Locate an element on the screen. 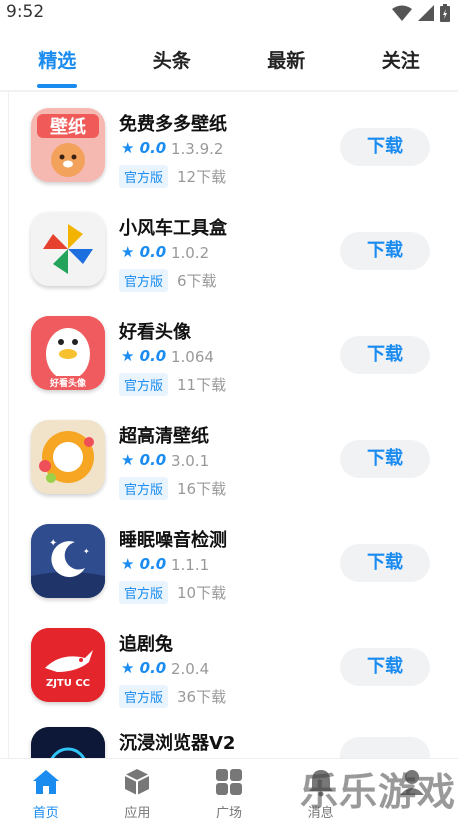 This screenshot has height=821, width=458. nav-apps: 应用 is located at coordinates (138, 789).